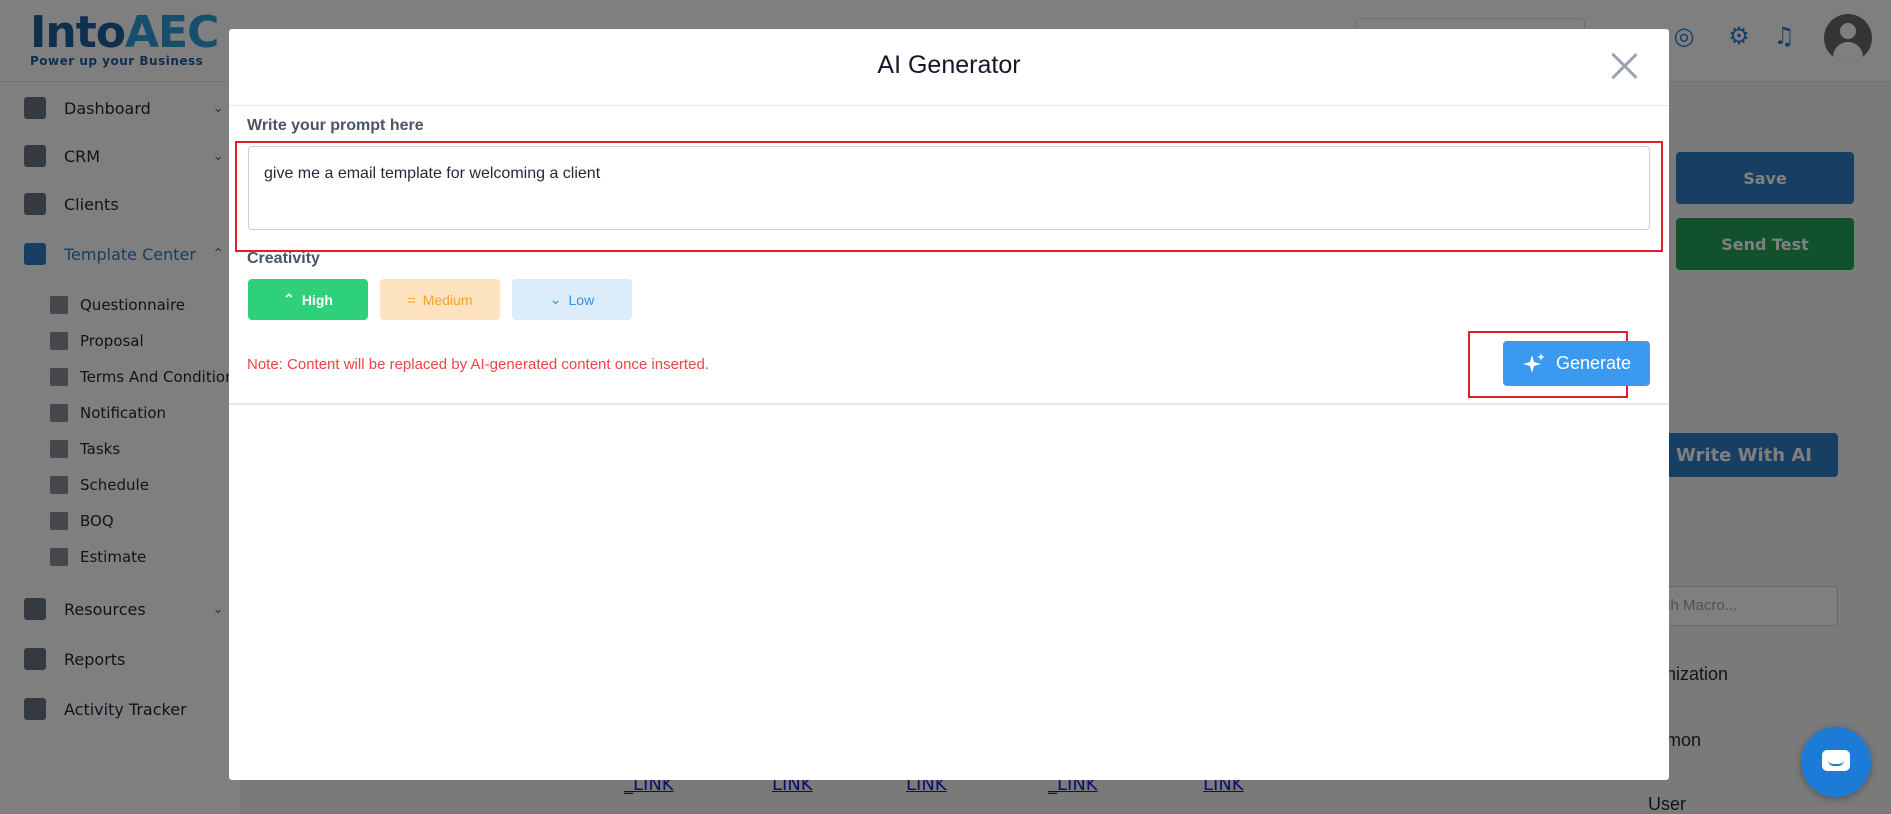 The height and width of the screenshot is (814, 1891). I want to click on sparkle-icon, so click(1533, 362).